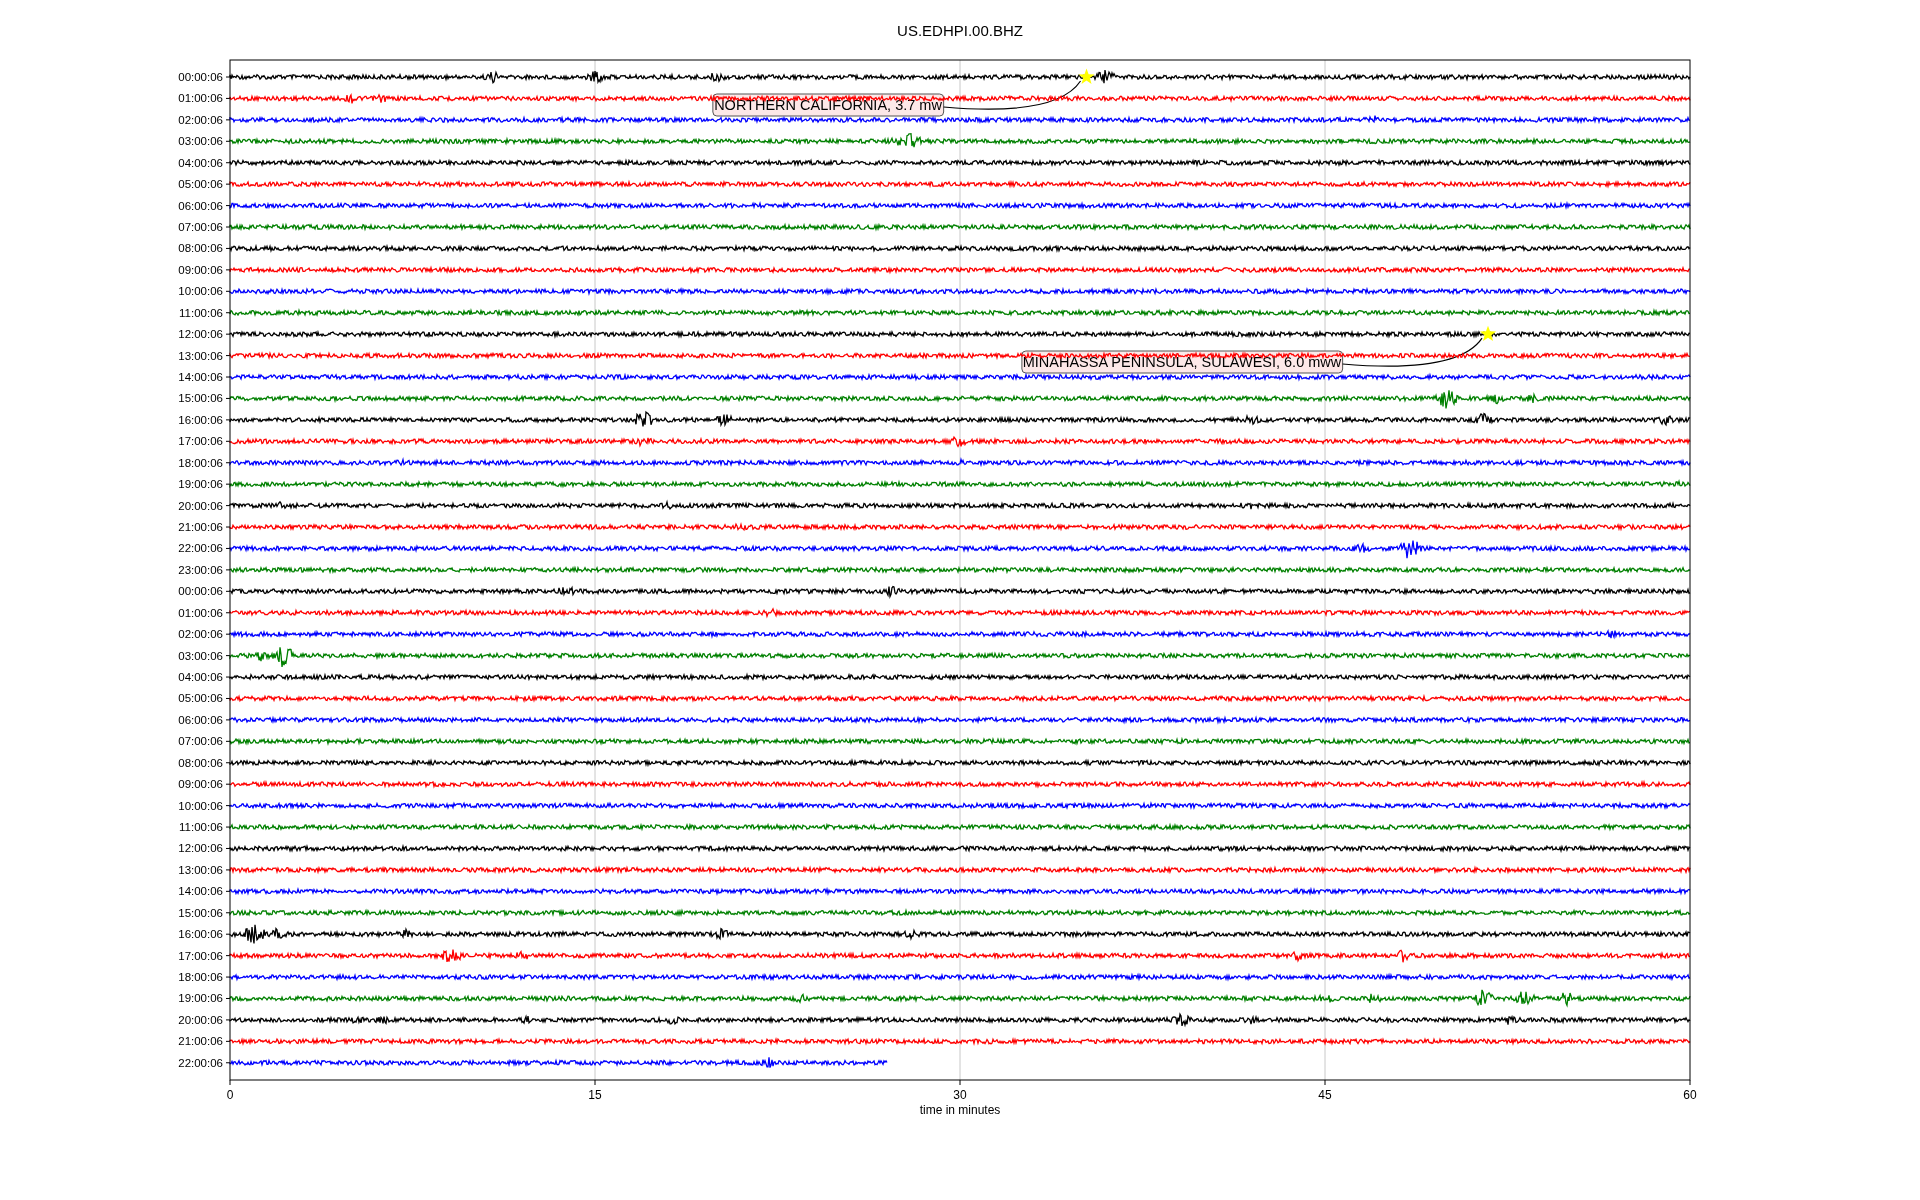  I want to click on tick-label: 45, so click(1325, 1095).